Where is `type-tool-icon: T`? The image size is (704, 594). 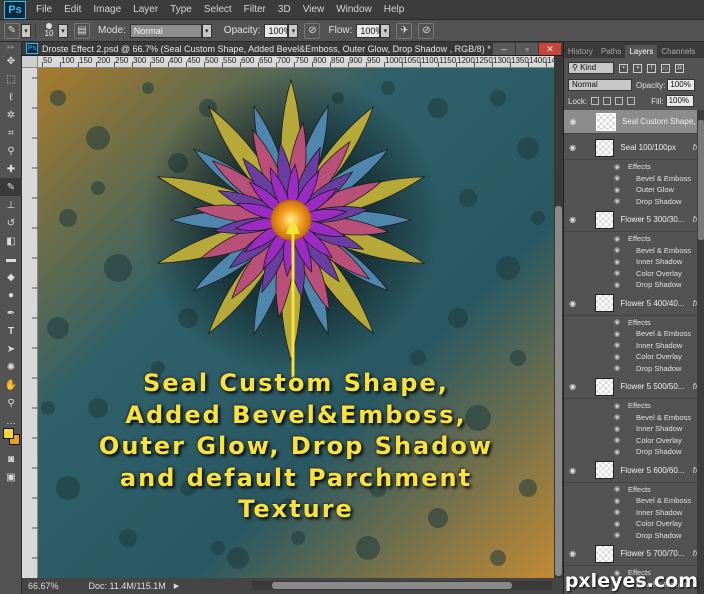 type-tool-icon: T is located at coordinates (11, 331).